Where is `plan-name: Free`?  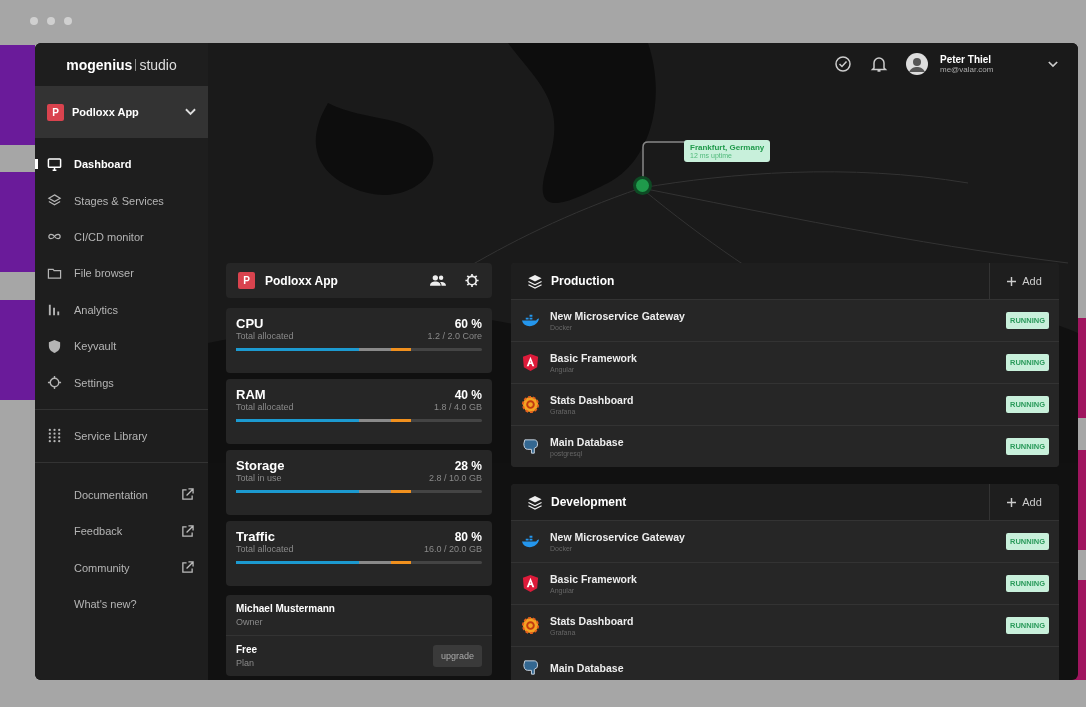 plan-name: Free is located at coordinates (247, 649).